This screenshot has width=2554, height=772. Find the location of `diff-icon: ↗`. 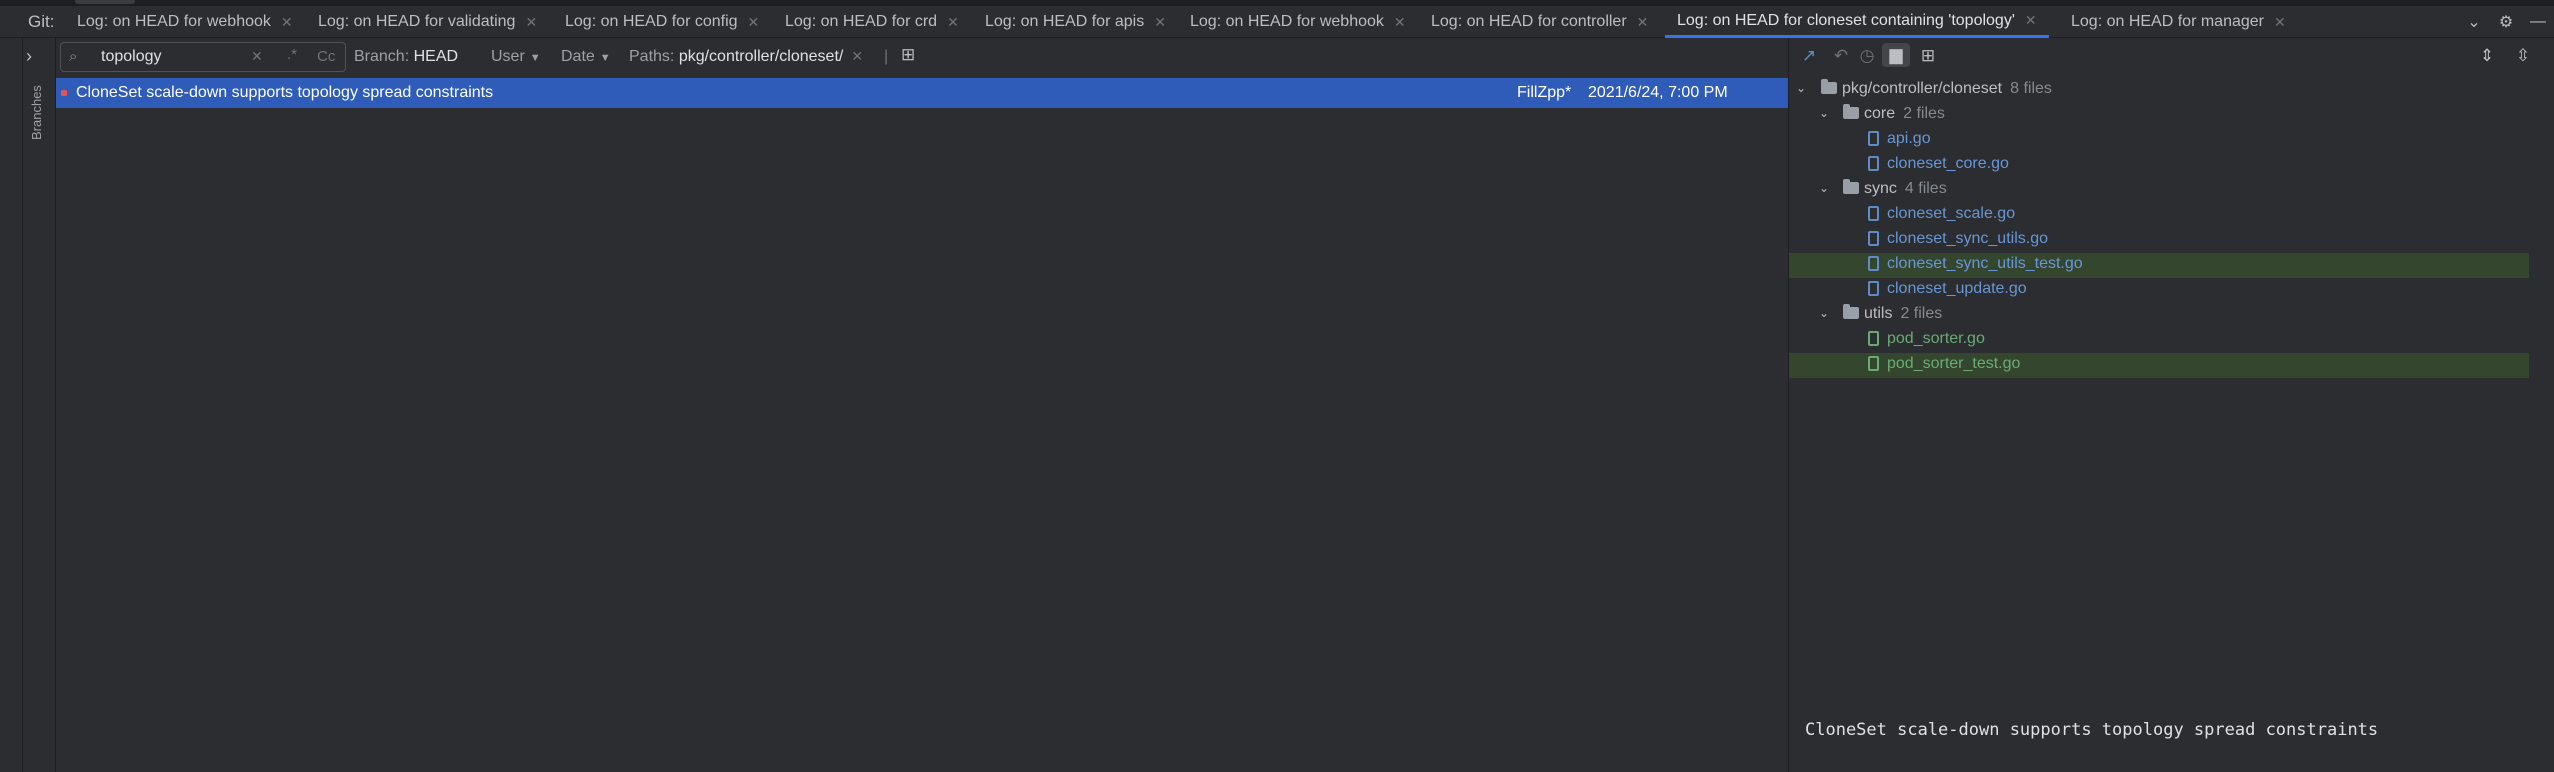

diff-icon: ↗ is located at coordinates (1809, 56).